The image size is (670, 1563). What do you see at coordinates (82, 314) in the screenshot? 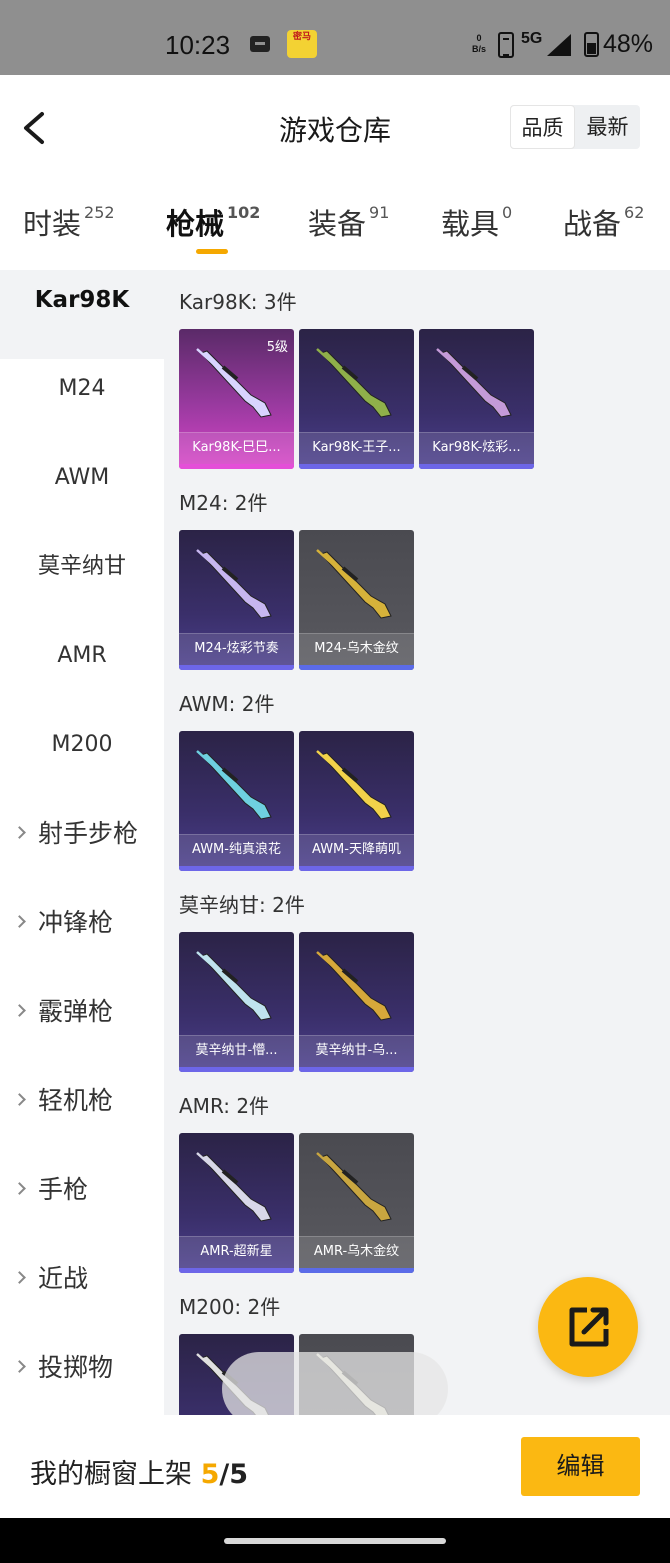
I see `sidebar-item-kar98k: Kar98K` at bounding box center [82, 314].